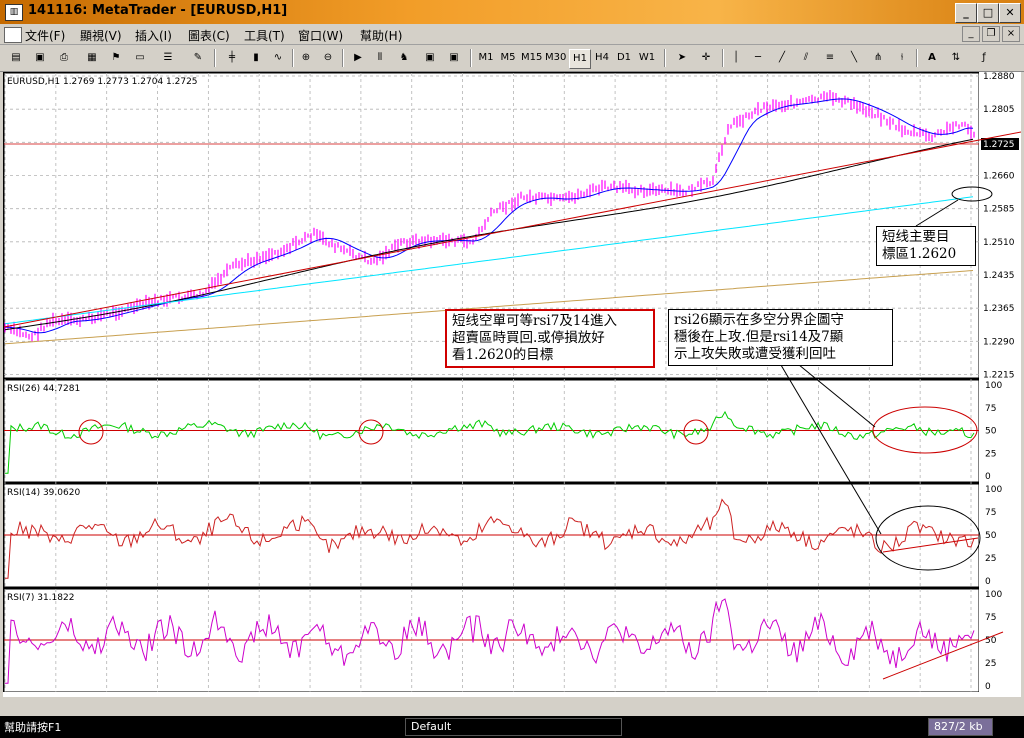 The image size is (1024, 738). What do you see at coordinates (158, 10) in the screenshot?
I see `window-title: 141116: MetaTrader - [EURUSD,H1]` at bounding box center [158, 10].